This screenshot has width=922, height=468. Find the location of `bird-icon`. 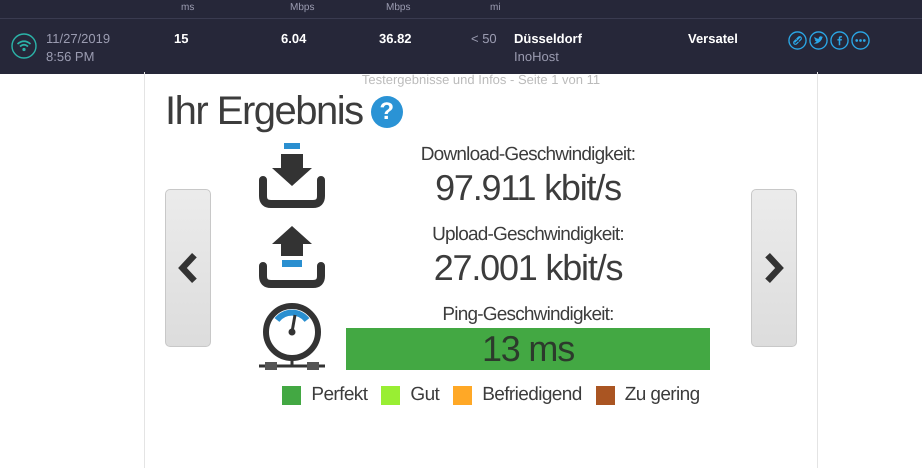

bird-icon is located at coordinates (818, 40).